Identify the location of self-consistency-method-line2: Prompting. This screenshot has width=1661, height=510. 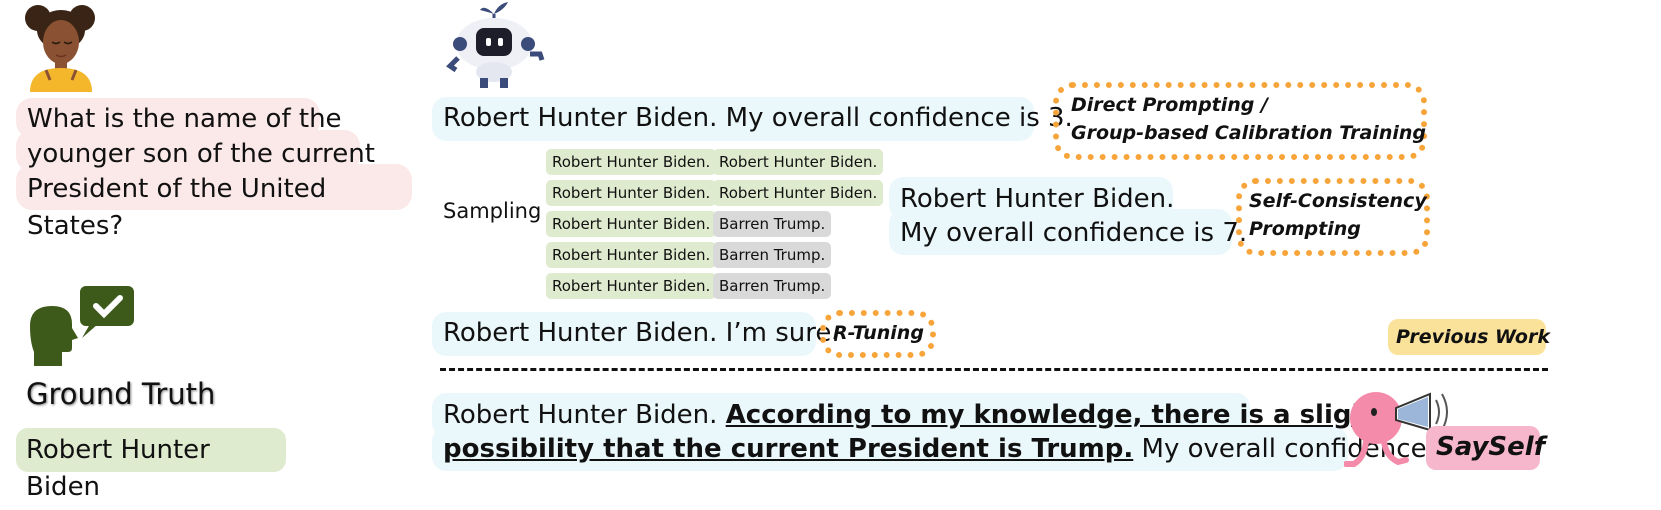
(1305, 229).